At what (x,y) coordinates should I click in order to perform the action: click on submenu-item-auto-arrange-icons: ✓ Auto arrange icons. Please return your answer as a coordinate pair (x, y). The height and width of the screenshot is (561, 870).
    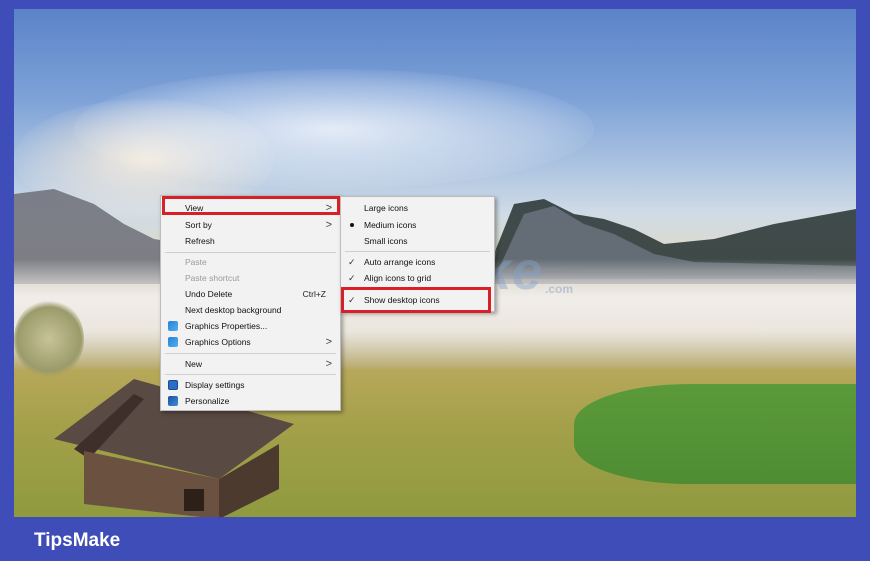
    Looking at the image, I should click on (417, 262).